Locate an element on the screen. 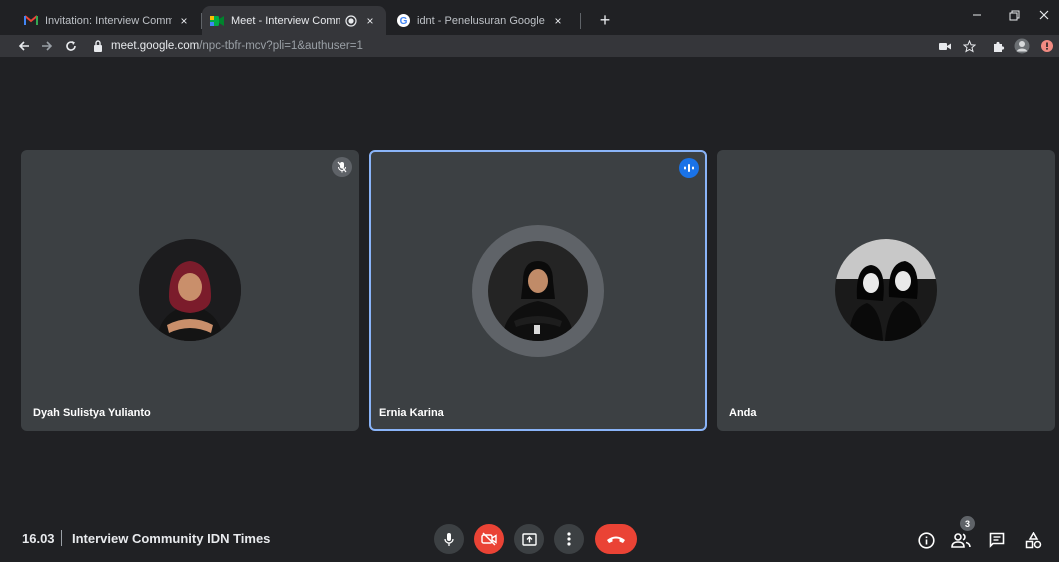  svg-text: G is located at coordinates (403, 21).